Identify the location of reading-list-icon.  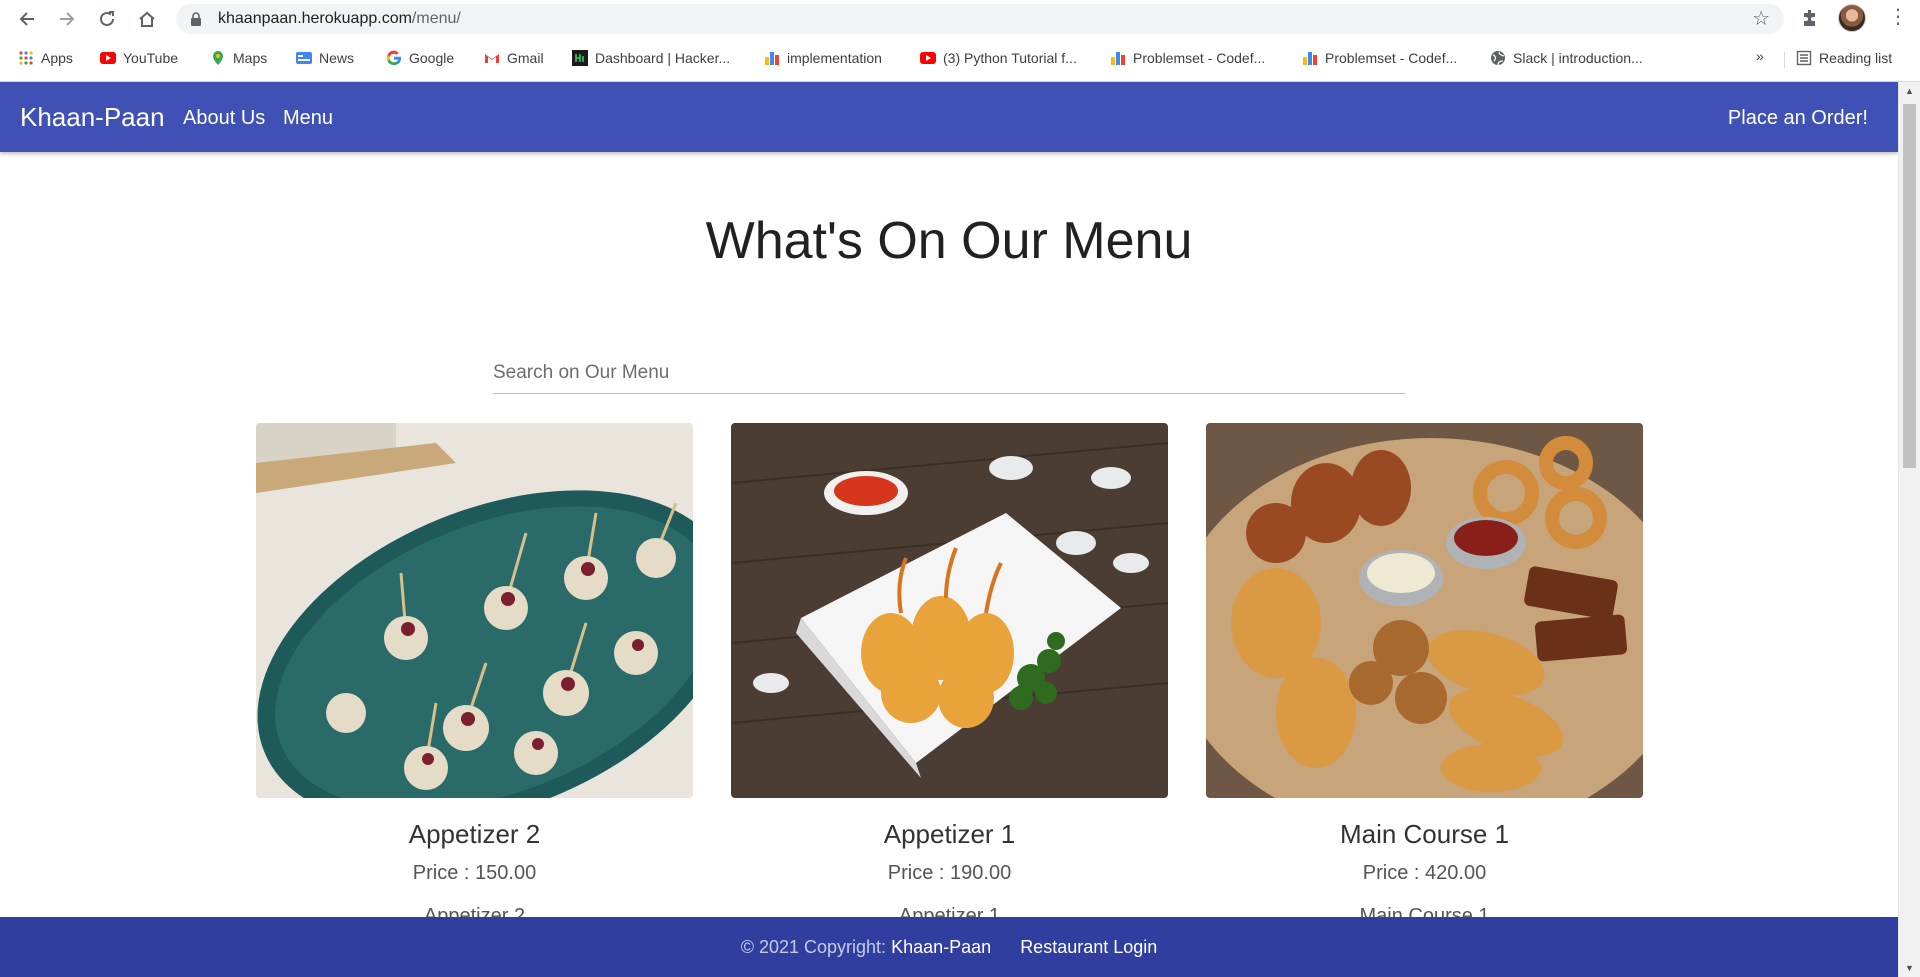
(1804, 58).